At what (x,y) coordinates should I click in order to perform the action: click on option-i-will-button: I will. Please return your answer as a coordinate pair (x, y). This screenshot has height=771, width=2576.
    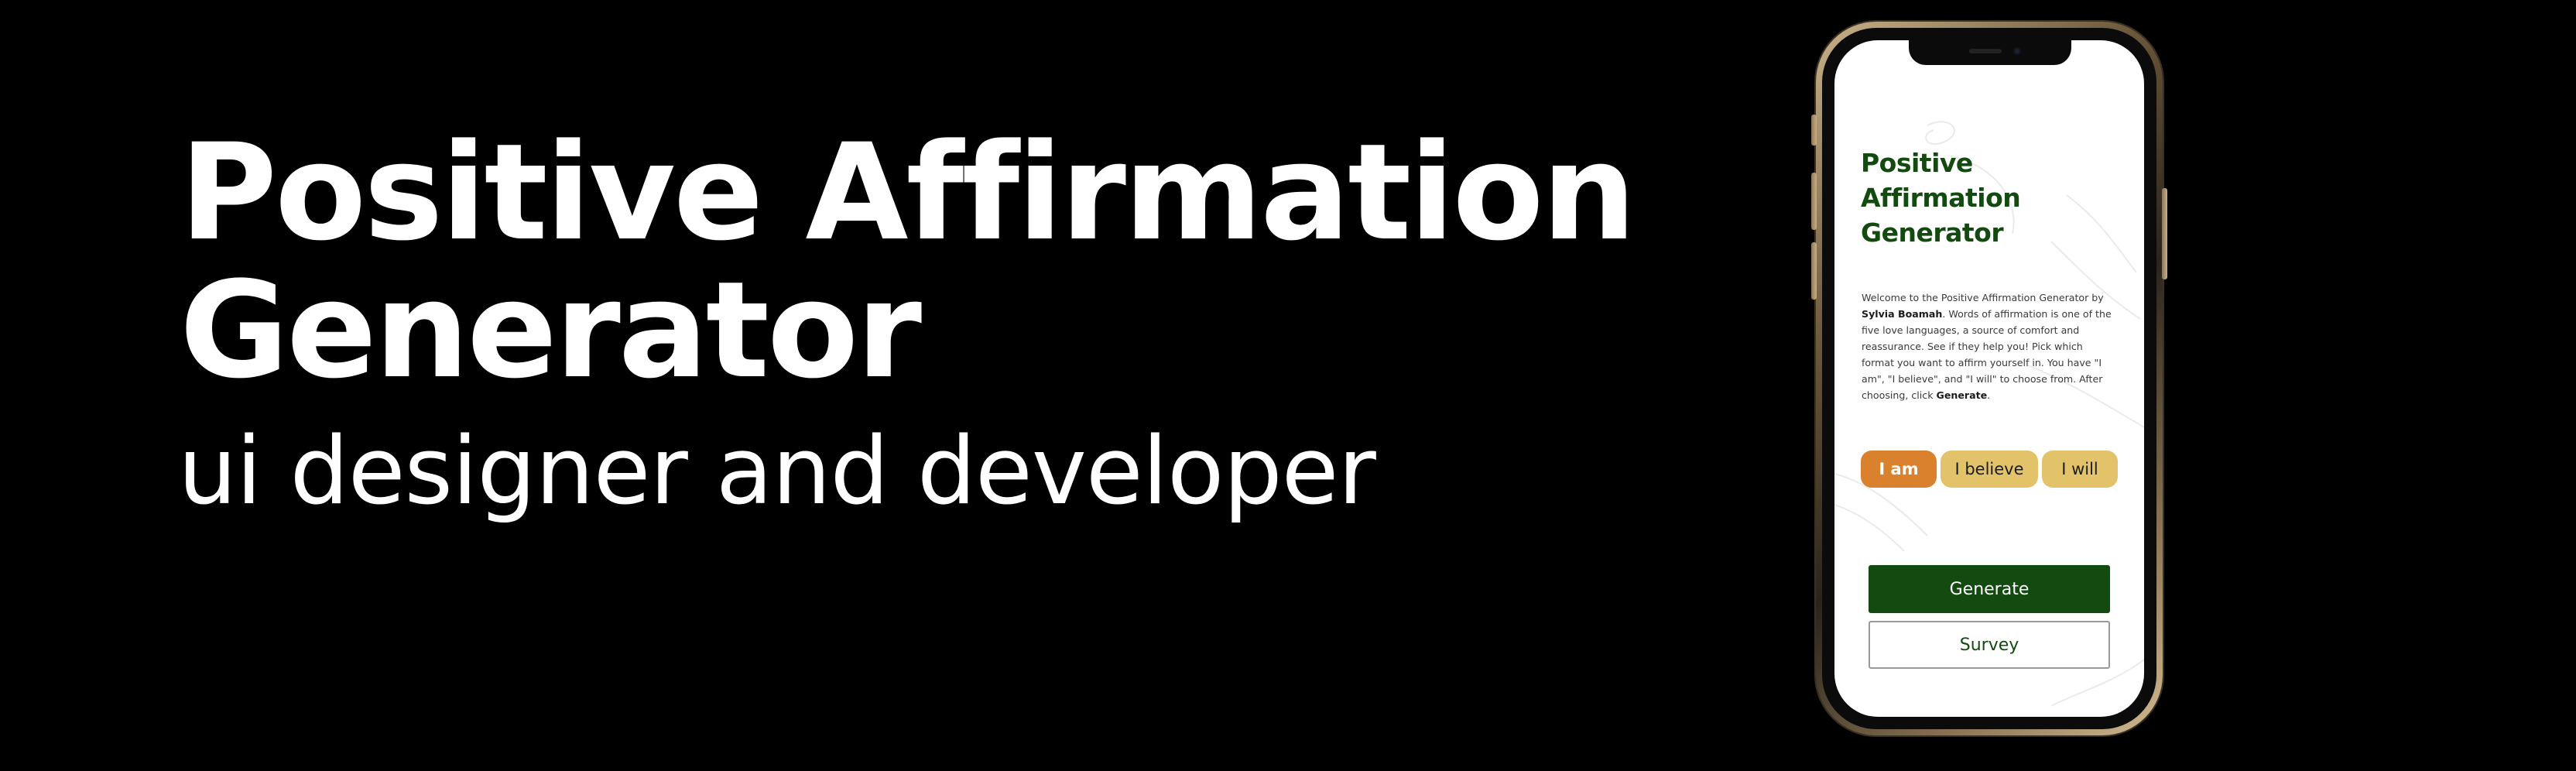
    Looking at the image, I should click on (2080, 469).